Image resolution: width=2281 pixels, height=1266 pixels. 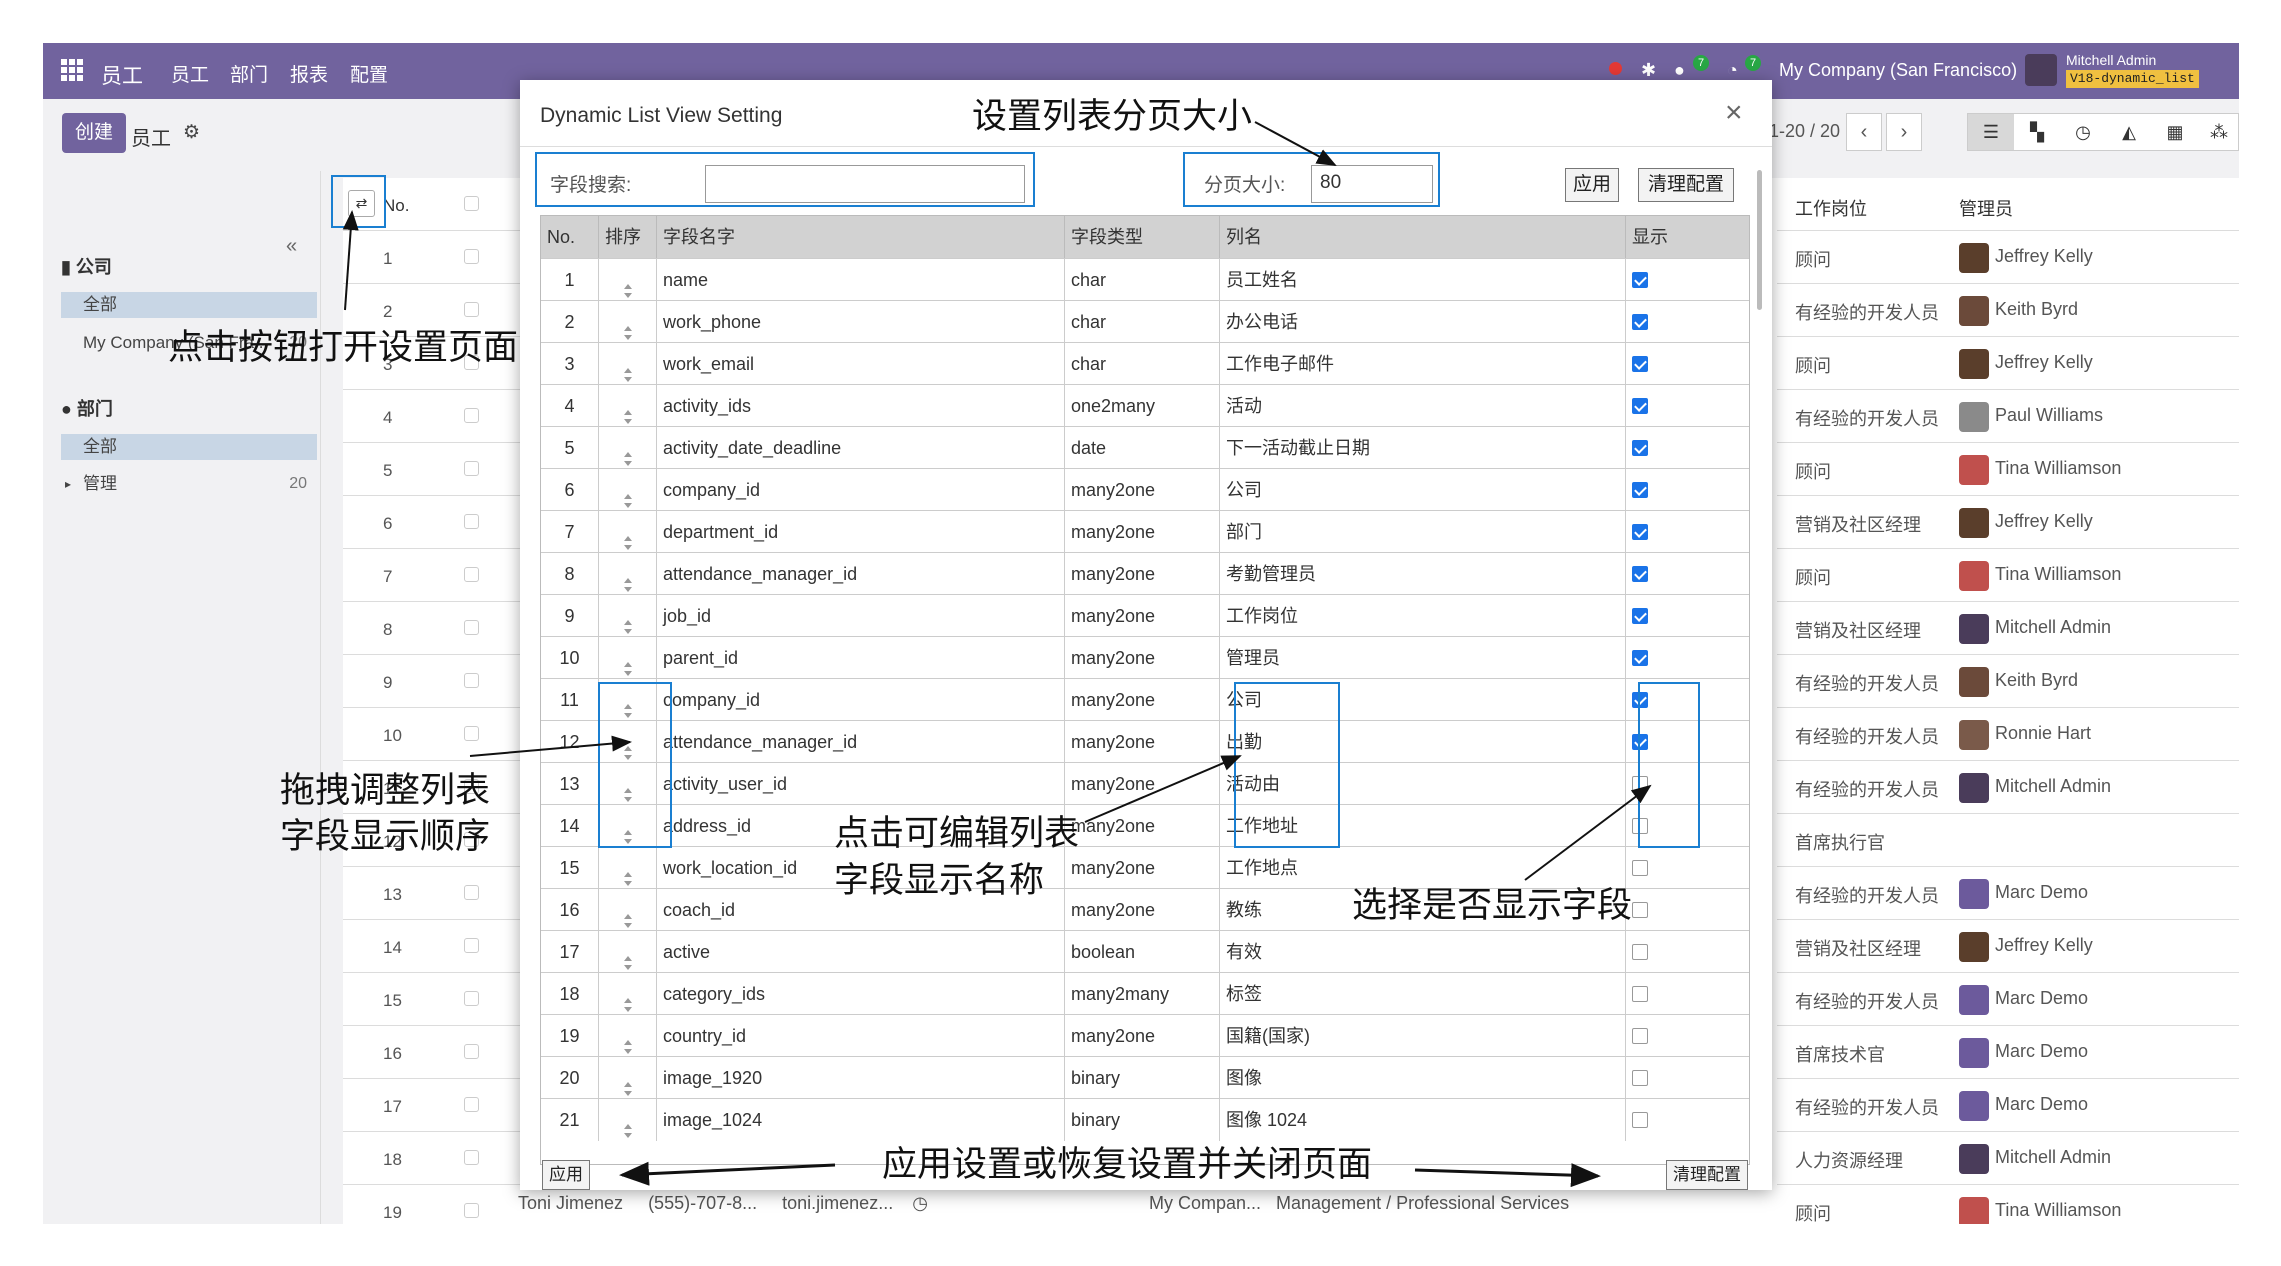 I want to click on list-view-icon: ☰, so click(x=1991, y=132).